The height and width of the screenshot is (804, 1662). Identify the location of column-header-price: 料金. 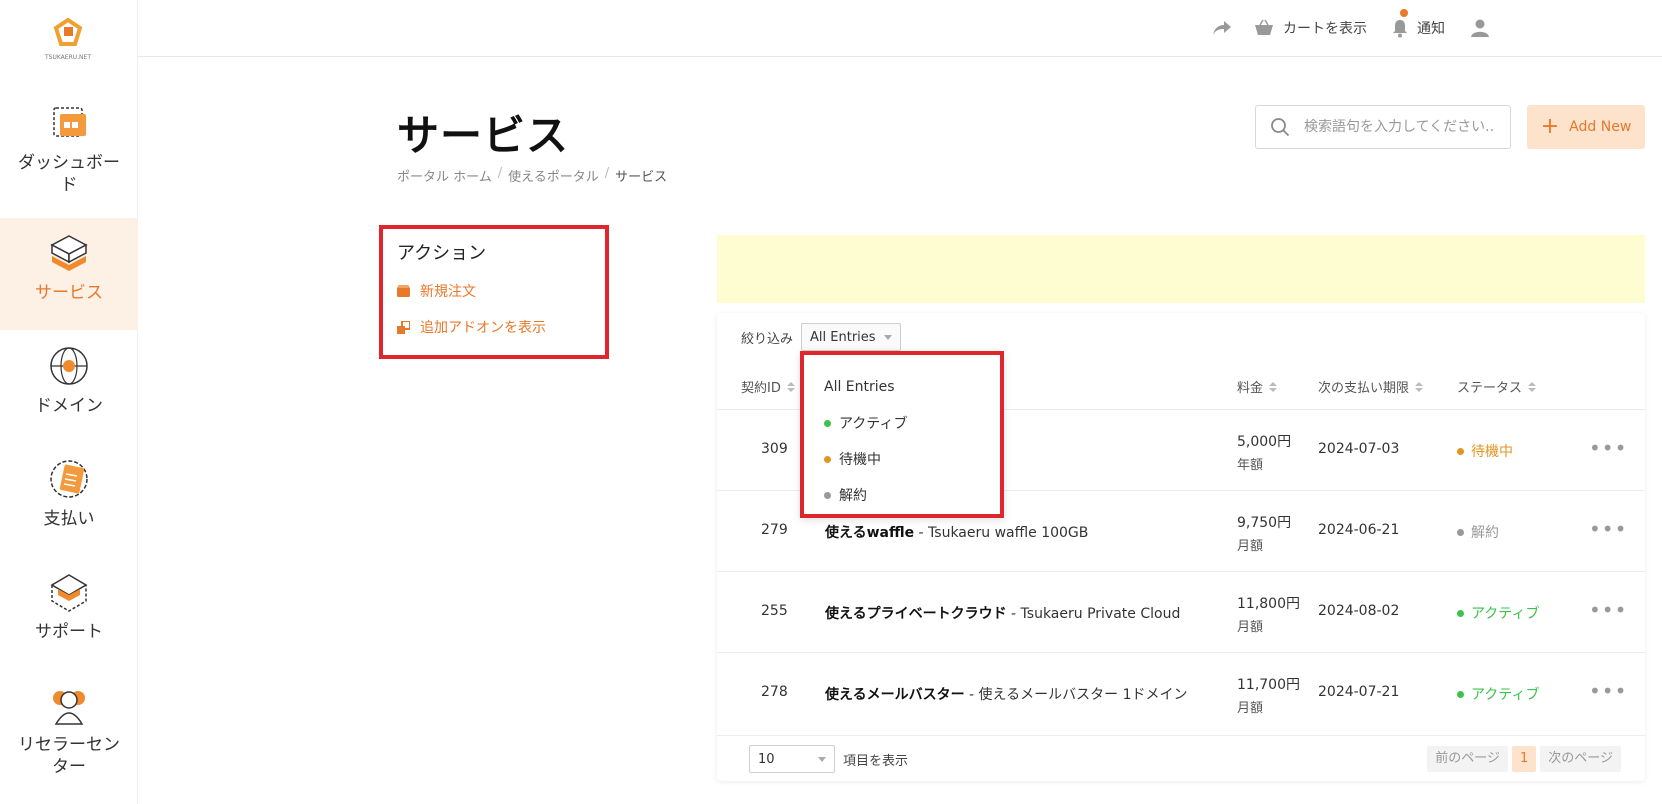
(1257, 386).